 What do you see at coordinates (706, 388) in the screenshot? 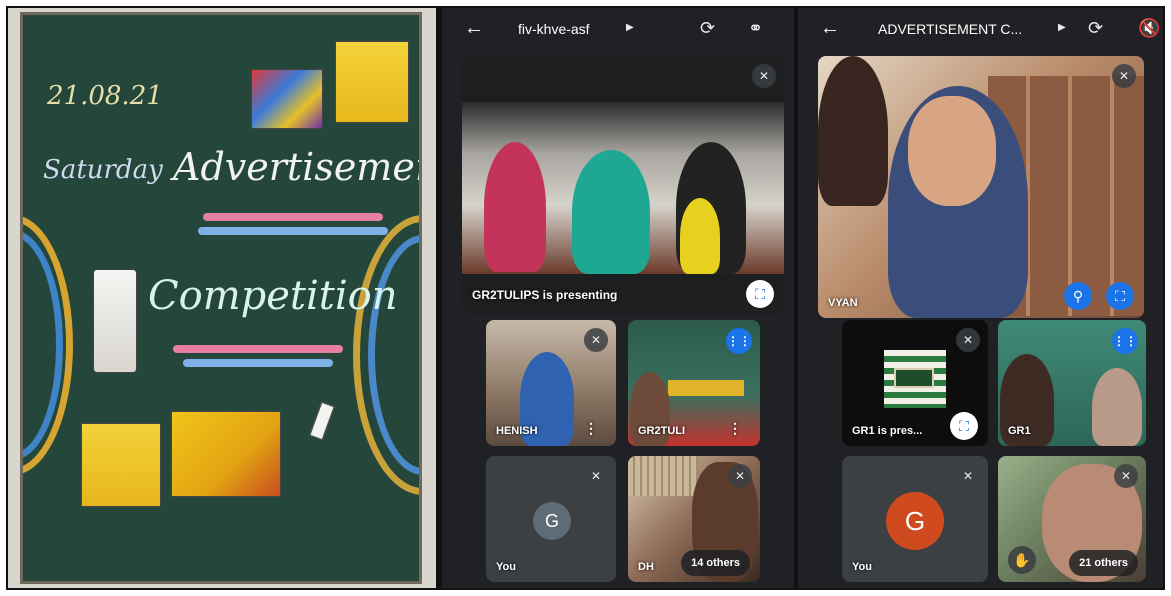
I see `board-poster` at bounding box center [706, 388].